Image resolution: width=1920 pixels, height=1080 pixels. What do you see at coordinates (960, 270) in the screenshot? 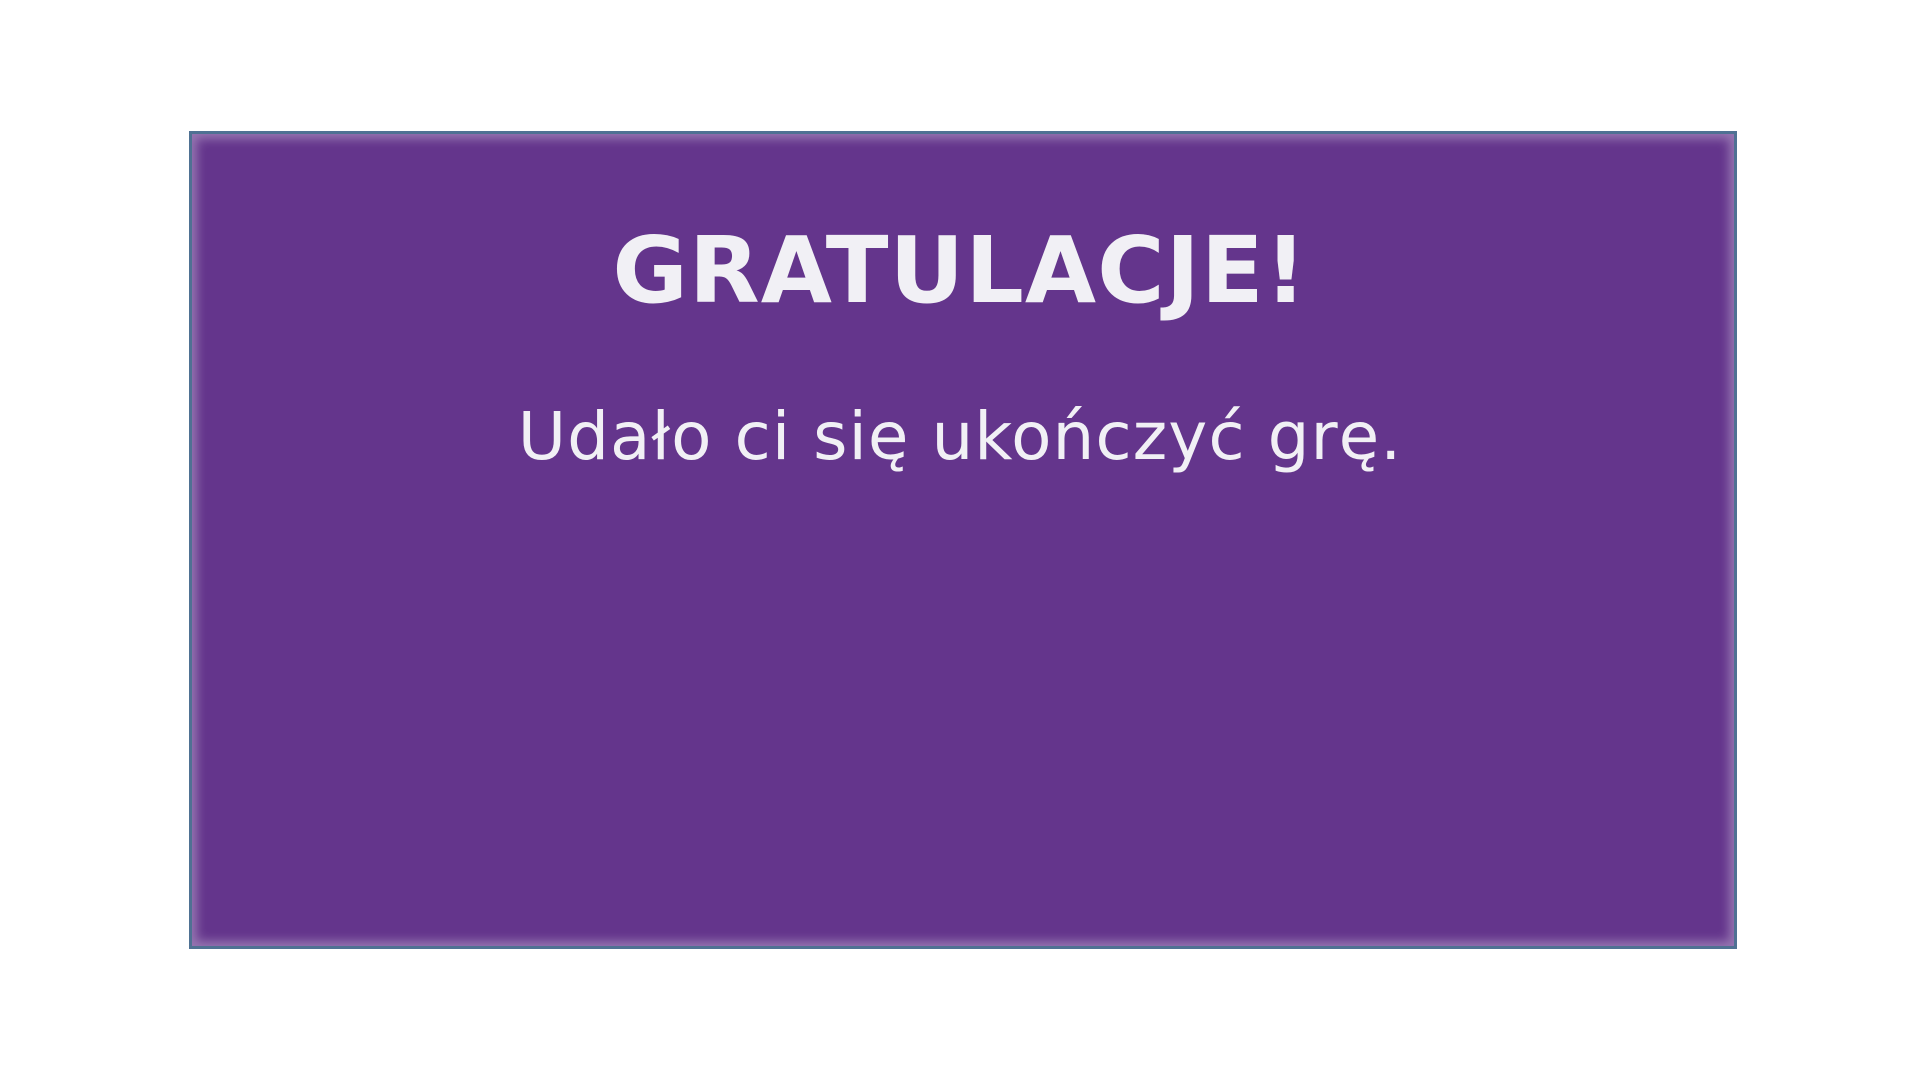
I see `congratulations-title: GRATULACJE!` at bounding box center [960, 270].